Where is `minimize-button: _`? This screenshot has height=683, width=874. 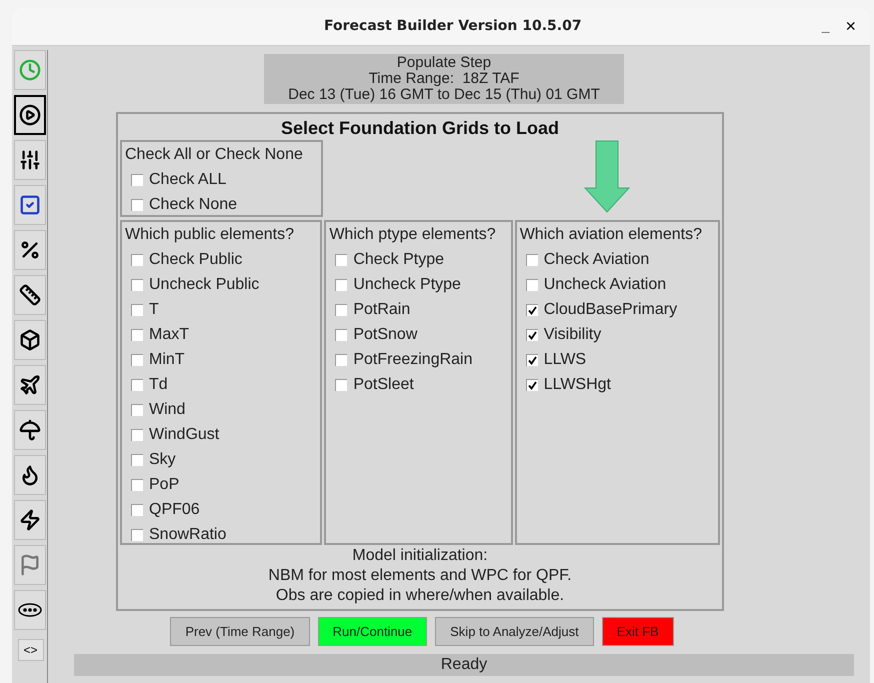 minimize-button: _ is located at coordinates (826, 26).